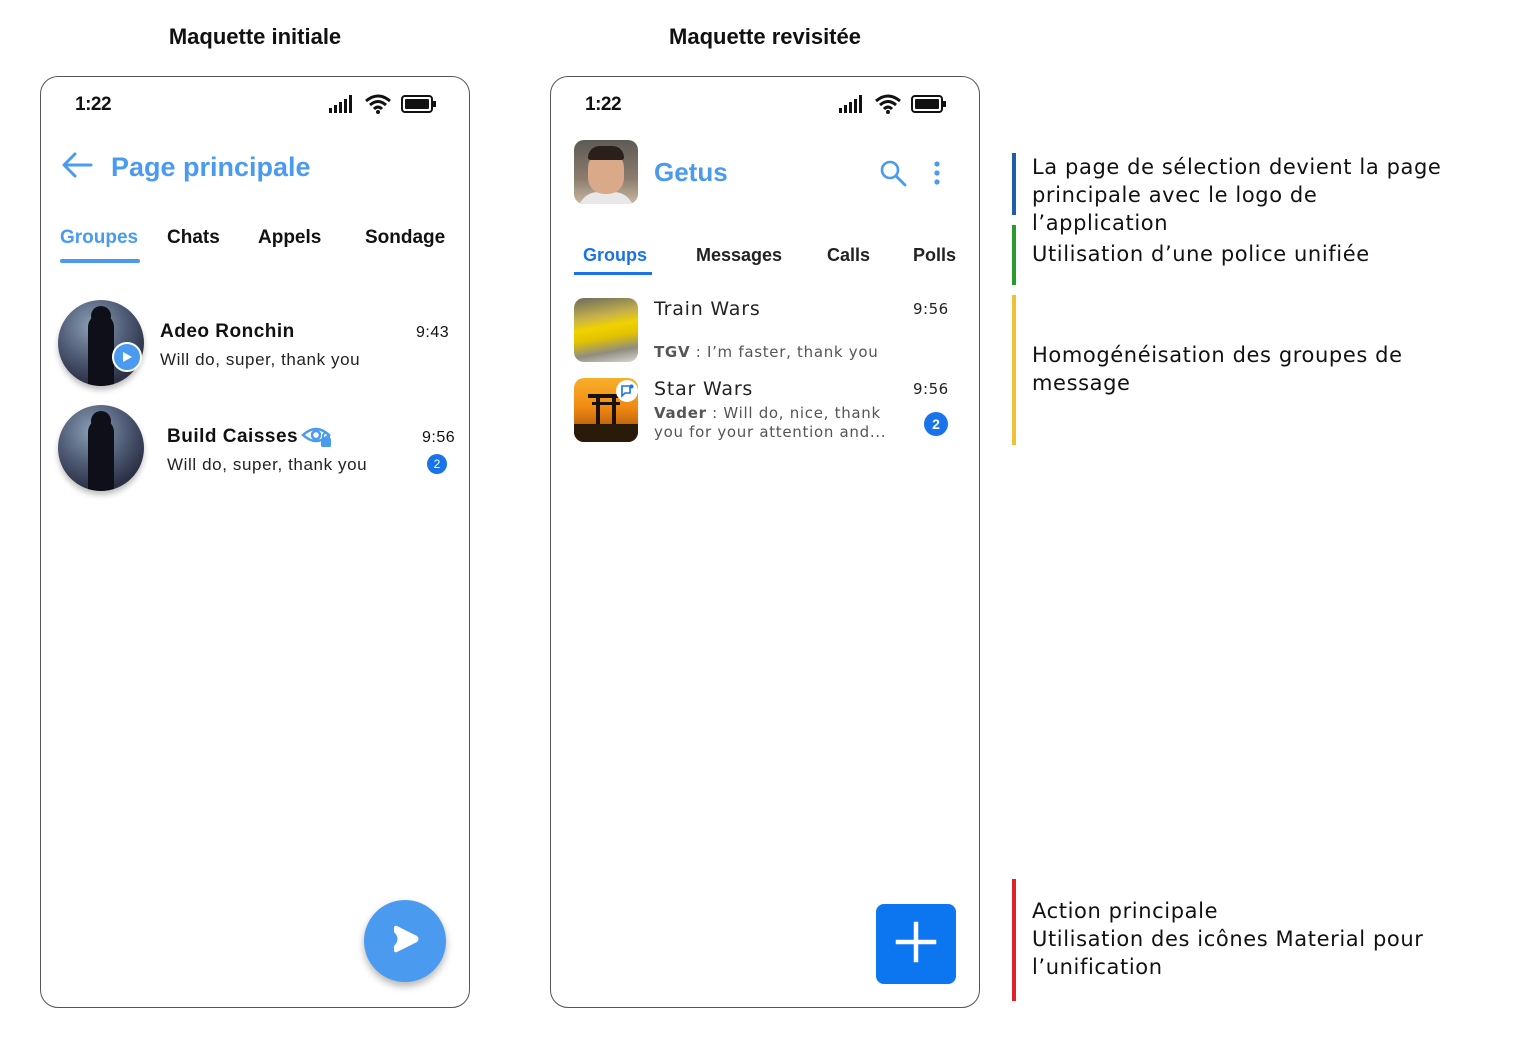  What do you see at coordinates (1100, 223) in the screenshot?
I see `note-line: l’application` at bounding box center [1100, 223].